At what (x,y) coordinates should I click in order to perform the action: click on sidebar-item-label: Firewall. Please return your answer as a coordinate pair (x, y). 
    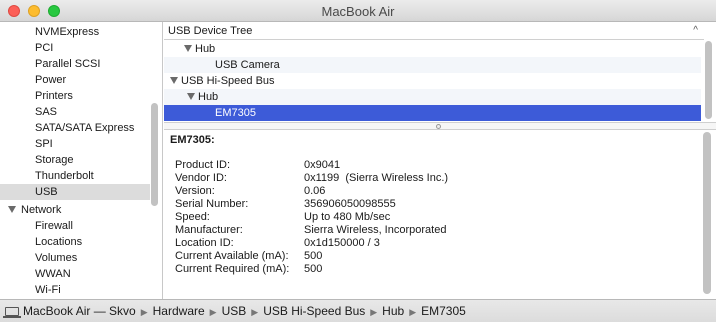
    Looking at the image, I should click on (54, 226).